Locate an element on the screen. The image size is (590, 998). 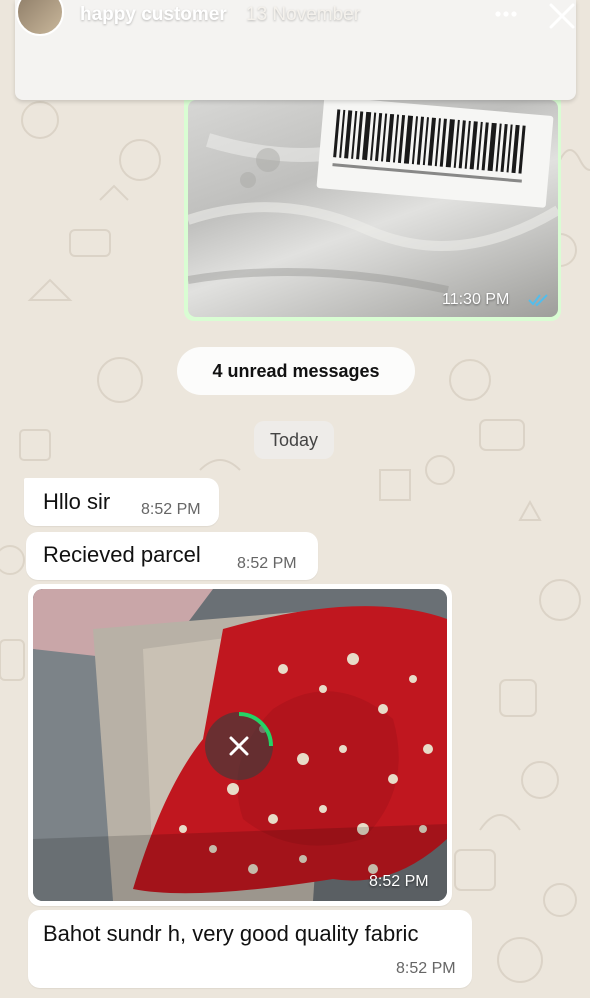
unread-messages-banner: 4 unread messages is located at coordinates (296, 371).